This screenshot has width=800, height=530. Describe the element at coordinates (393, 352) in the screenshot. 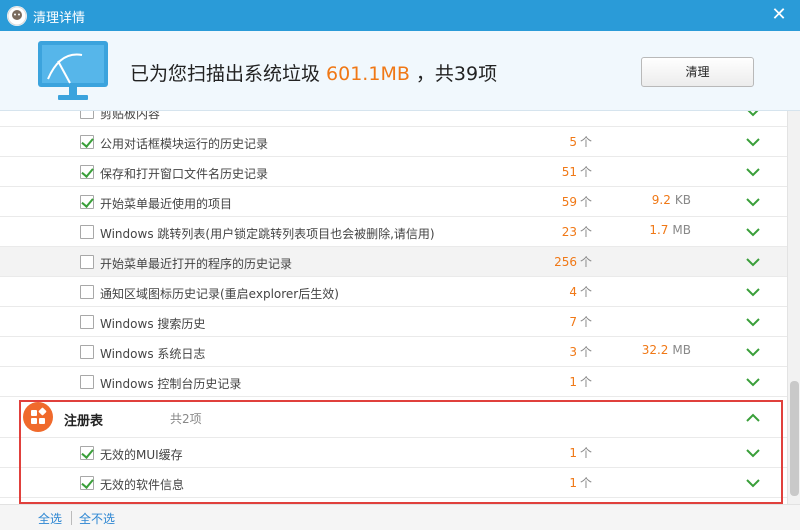

I see `list-item: Windows 系统日志 3 个 32.2 MB` at that location.